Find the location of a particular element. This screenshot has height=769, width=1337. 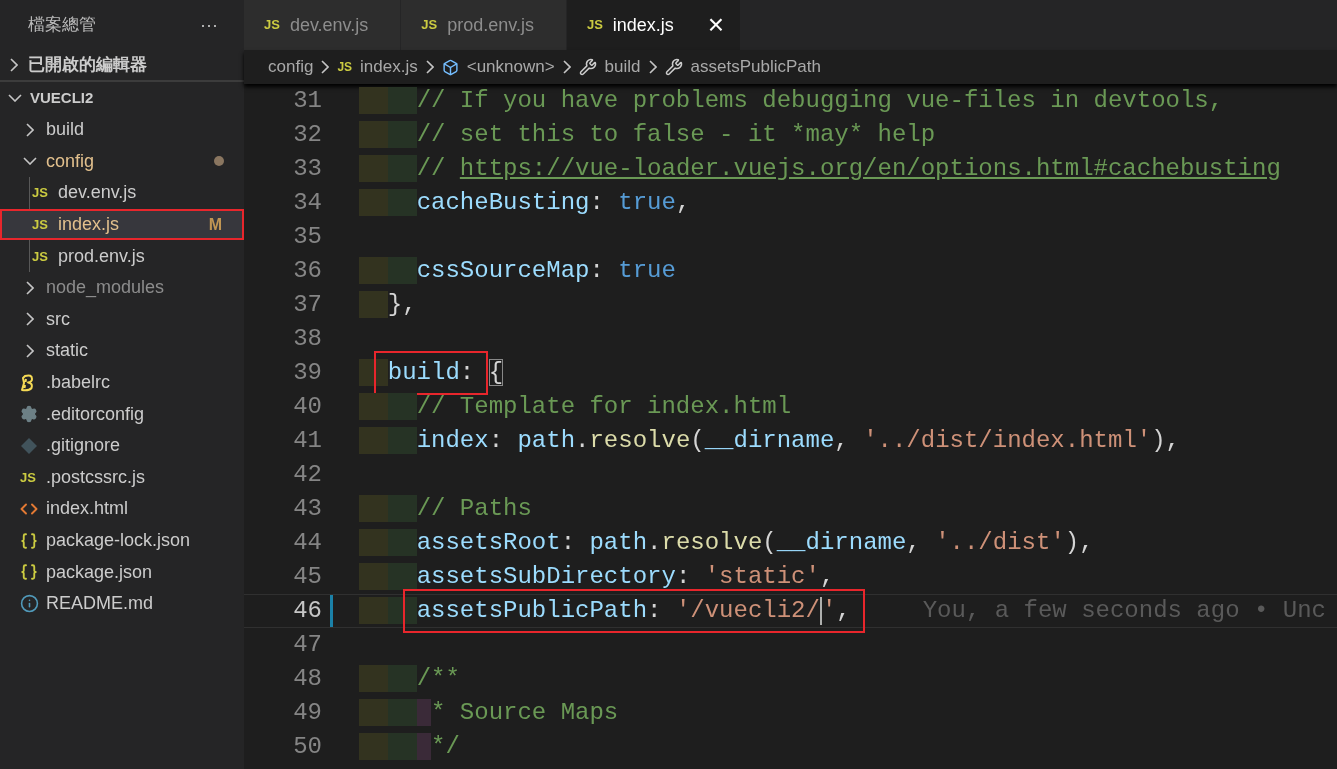

editor-tab: JS dev.env.js is located at coordinates (323, 25).